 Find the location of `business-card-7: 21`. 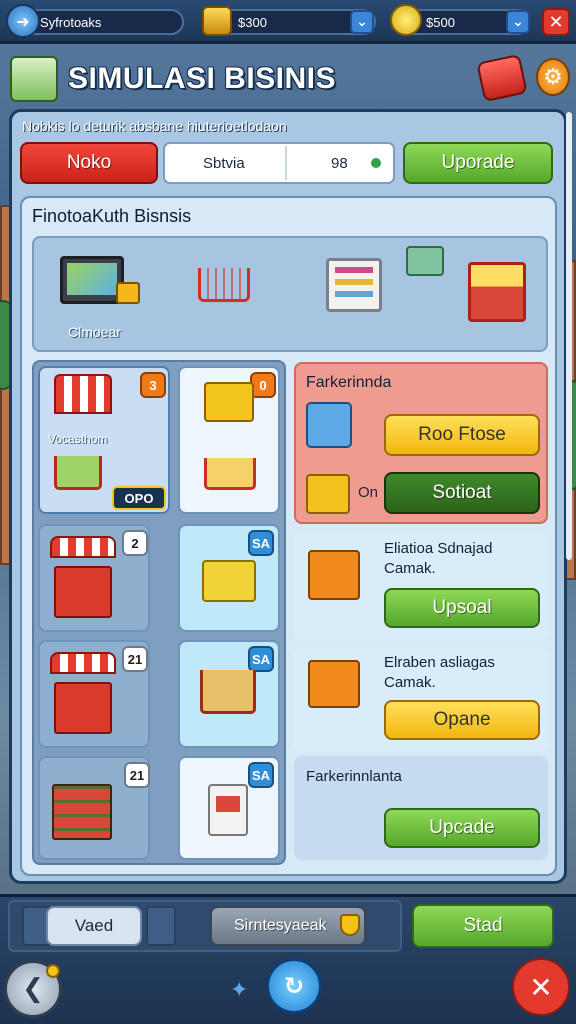

business-card-7: 21 is located at coordinates (94, 808).